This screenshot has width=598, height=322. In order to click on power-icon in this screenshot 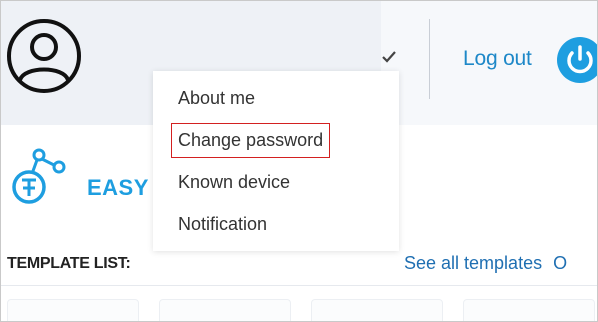, I will do `click(577, 60)`.